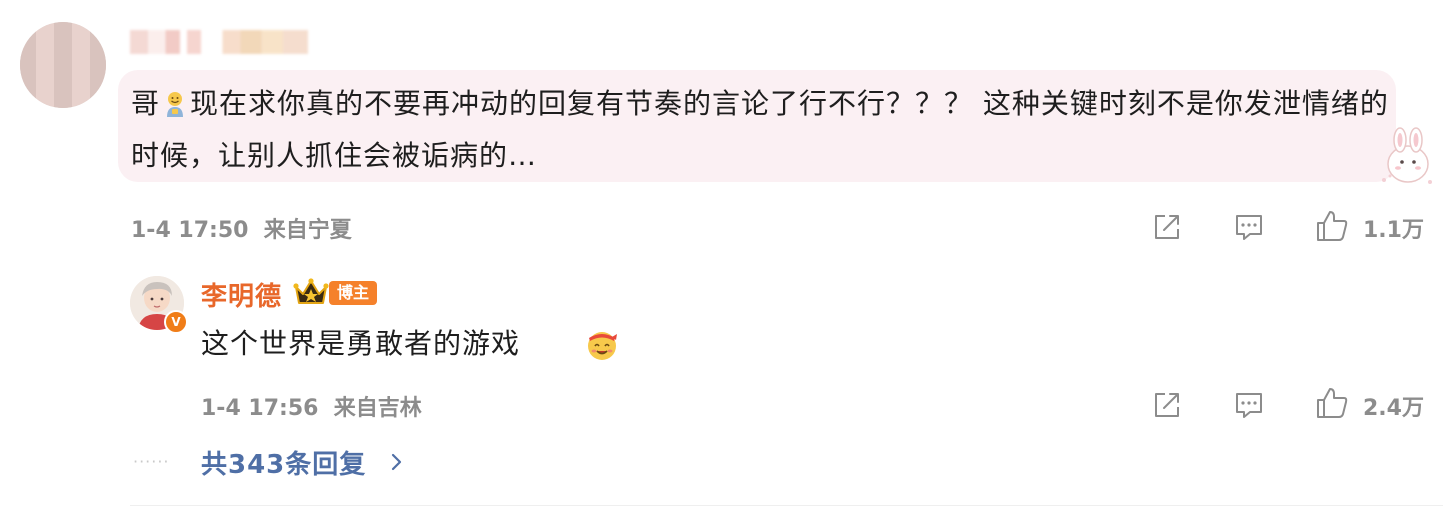 The image size is (1443, 507). I want to click on comment-meta: 1-4 17:50 来自宁夏, so click(241, 228).